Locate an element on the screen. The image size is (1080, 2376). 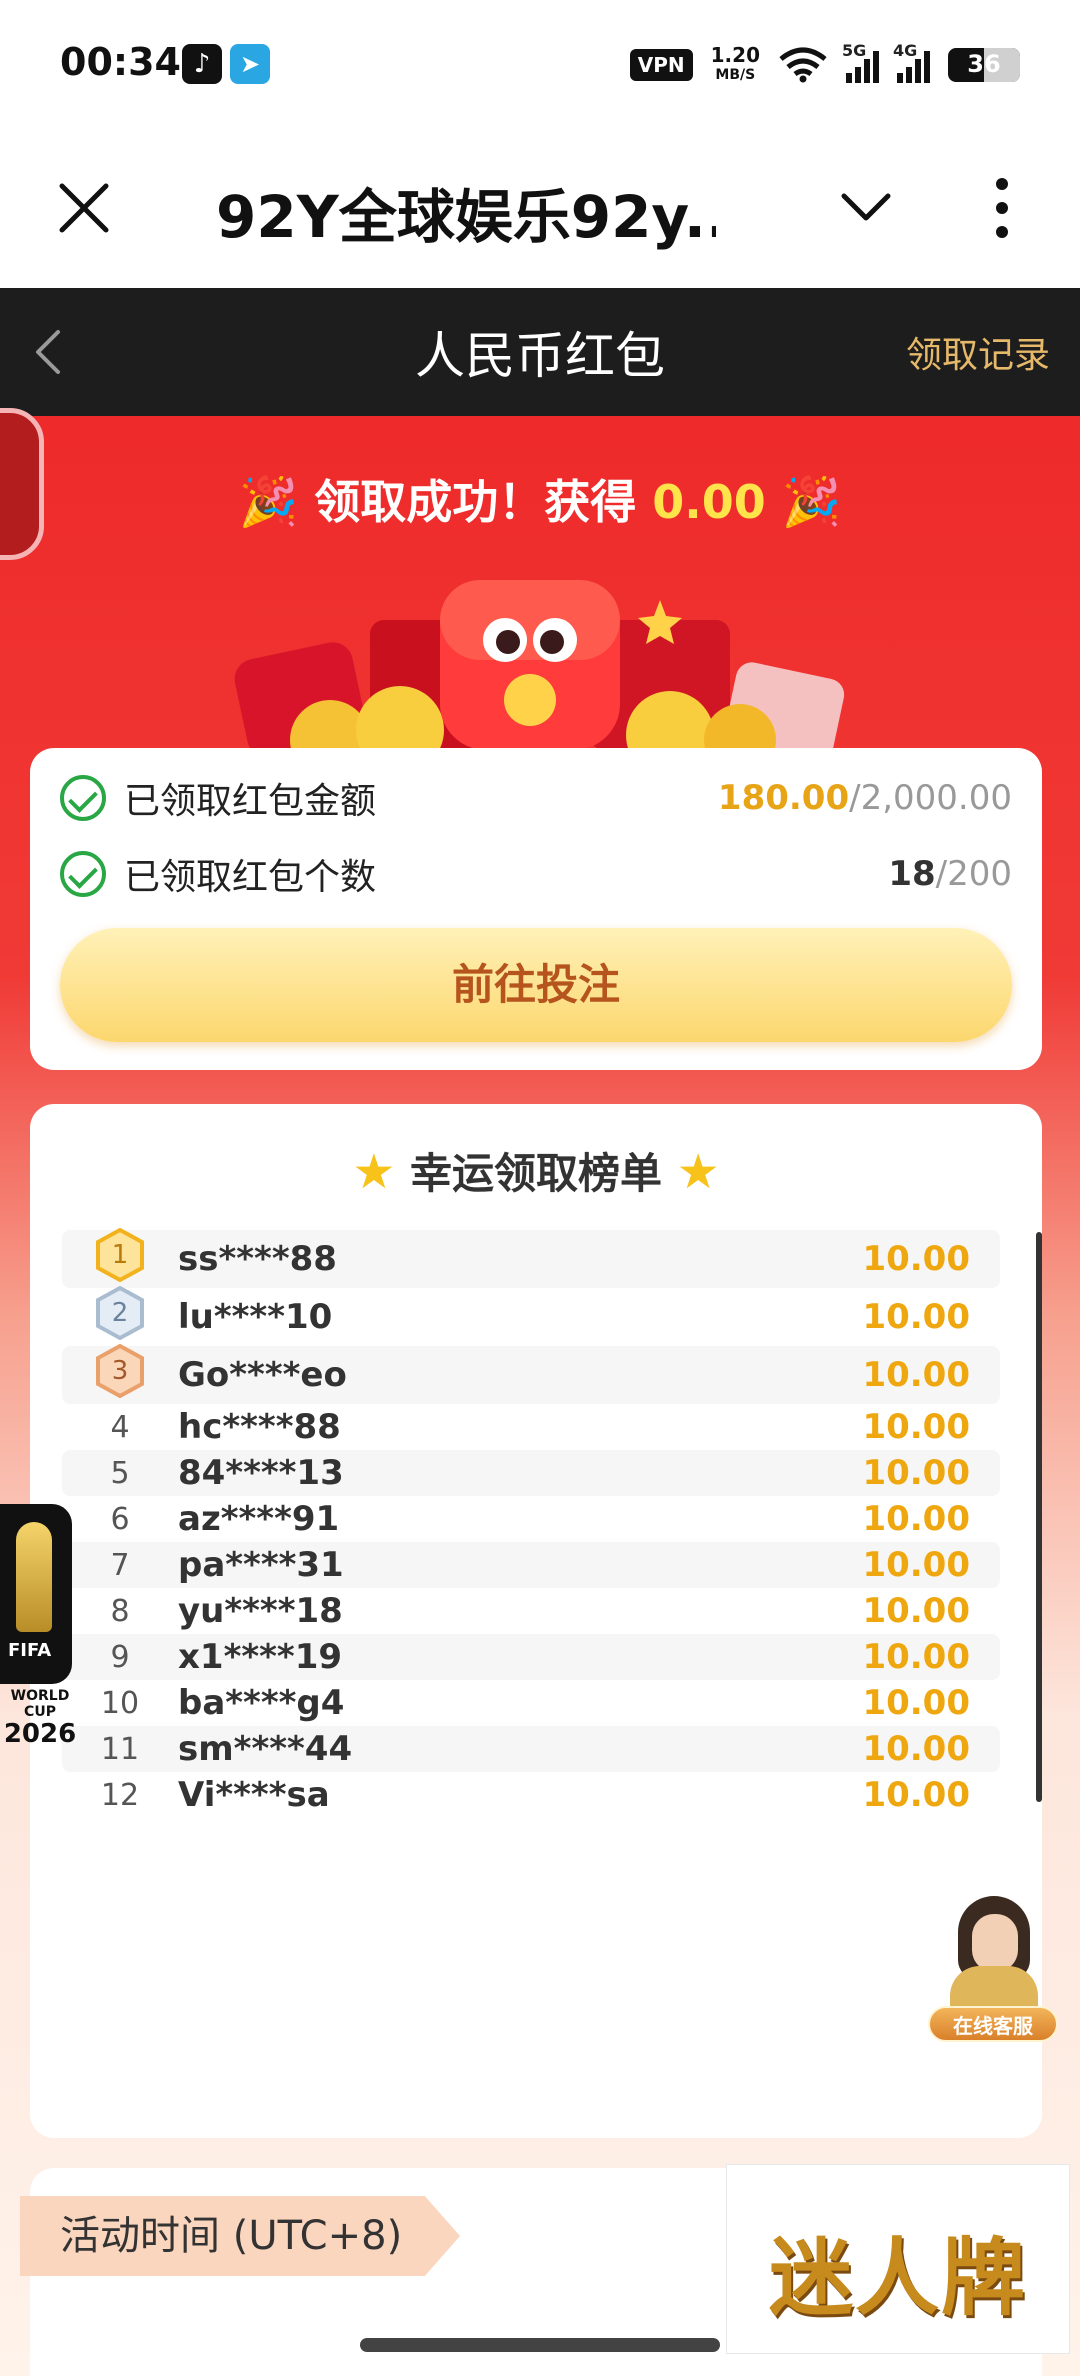
app-header: 人民币红包 领取记录 is located at coordinates (540, 352).